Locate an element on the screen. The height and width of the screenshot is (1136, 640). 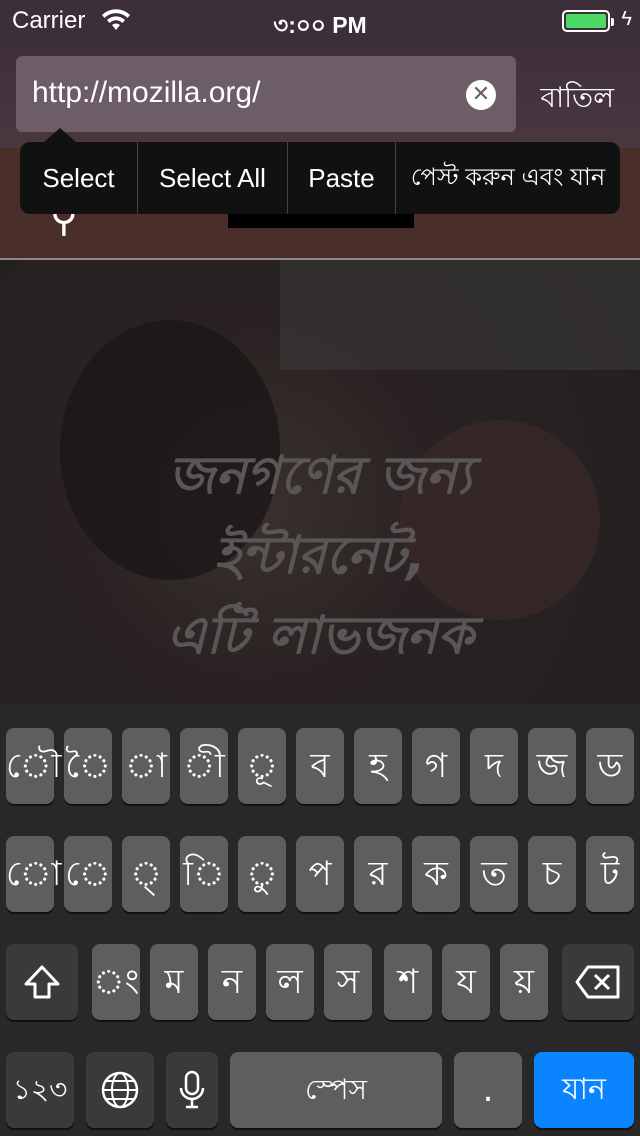
charging-icon: ϟ is located at coordinates (626, 19).